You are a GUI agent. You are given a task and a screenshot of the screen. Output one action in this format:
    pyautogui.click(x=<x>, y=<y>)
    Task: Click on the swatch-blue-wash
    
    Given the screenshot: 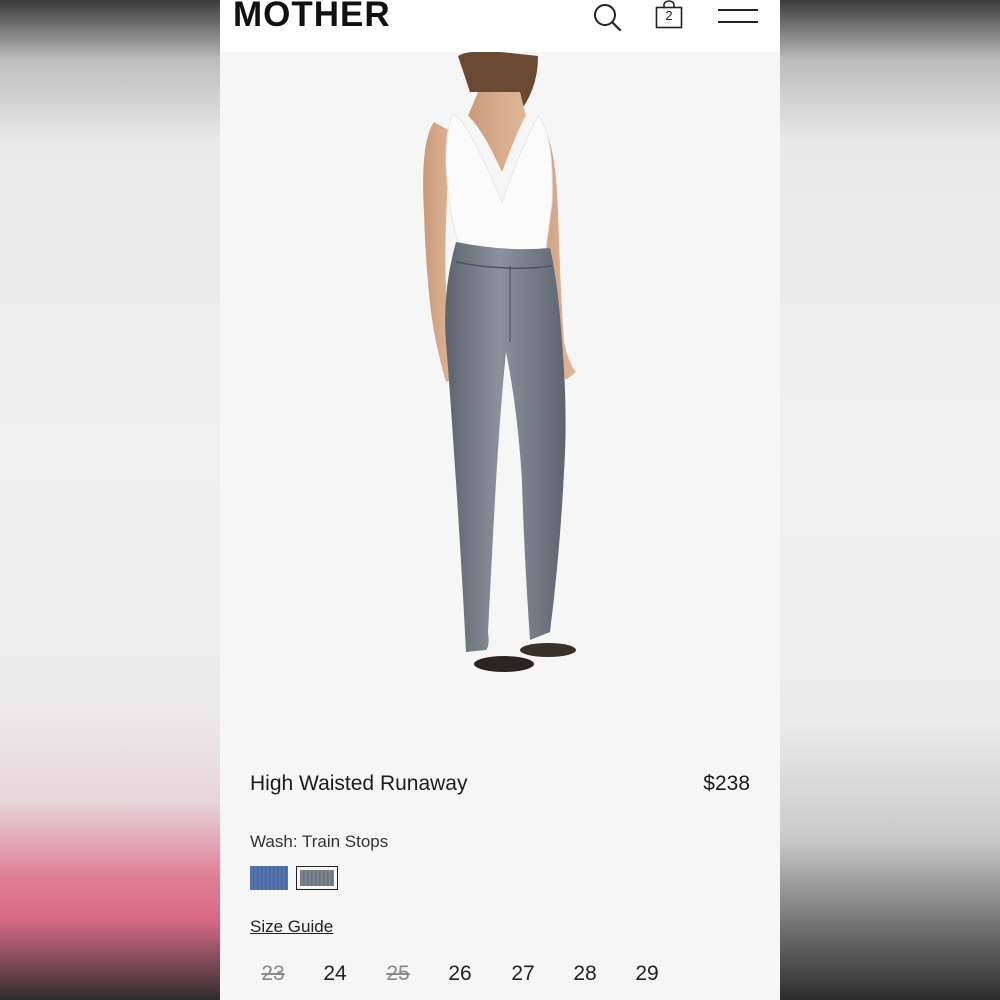 What is the action you would take?
    pyautogui.click(x=269, y=878)
    